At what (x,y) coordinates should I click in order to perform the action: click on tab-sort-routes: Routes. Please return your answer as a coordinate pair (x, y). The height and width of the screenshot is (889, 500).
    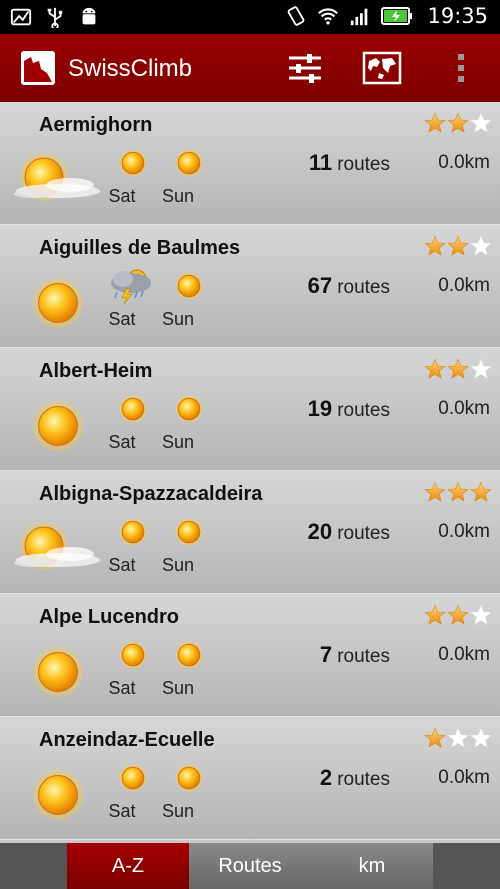
    Looking at the image, I should click on (250, 866).